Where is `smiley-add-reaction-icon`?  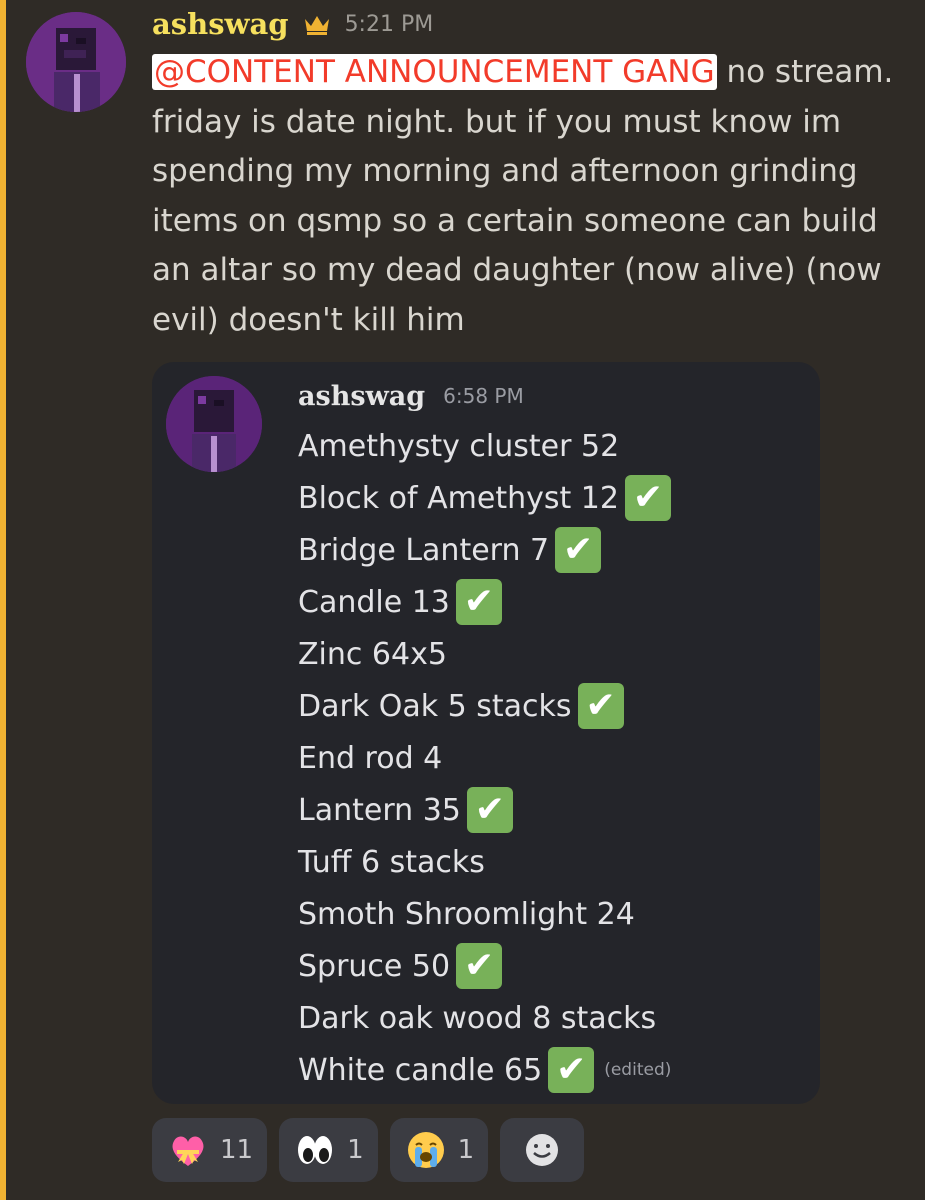
smiley-add-reaction-icon is located at coordinates (542, 1150).